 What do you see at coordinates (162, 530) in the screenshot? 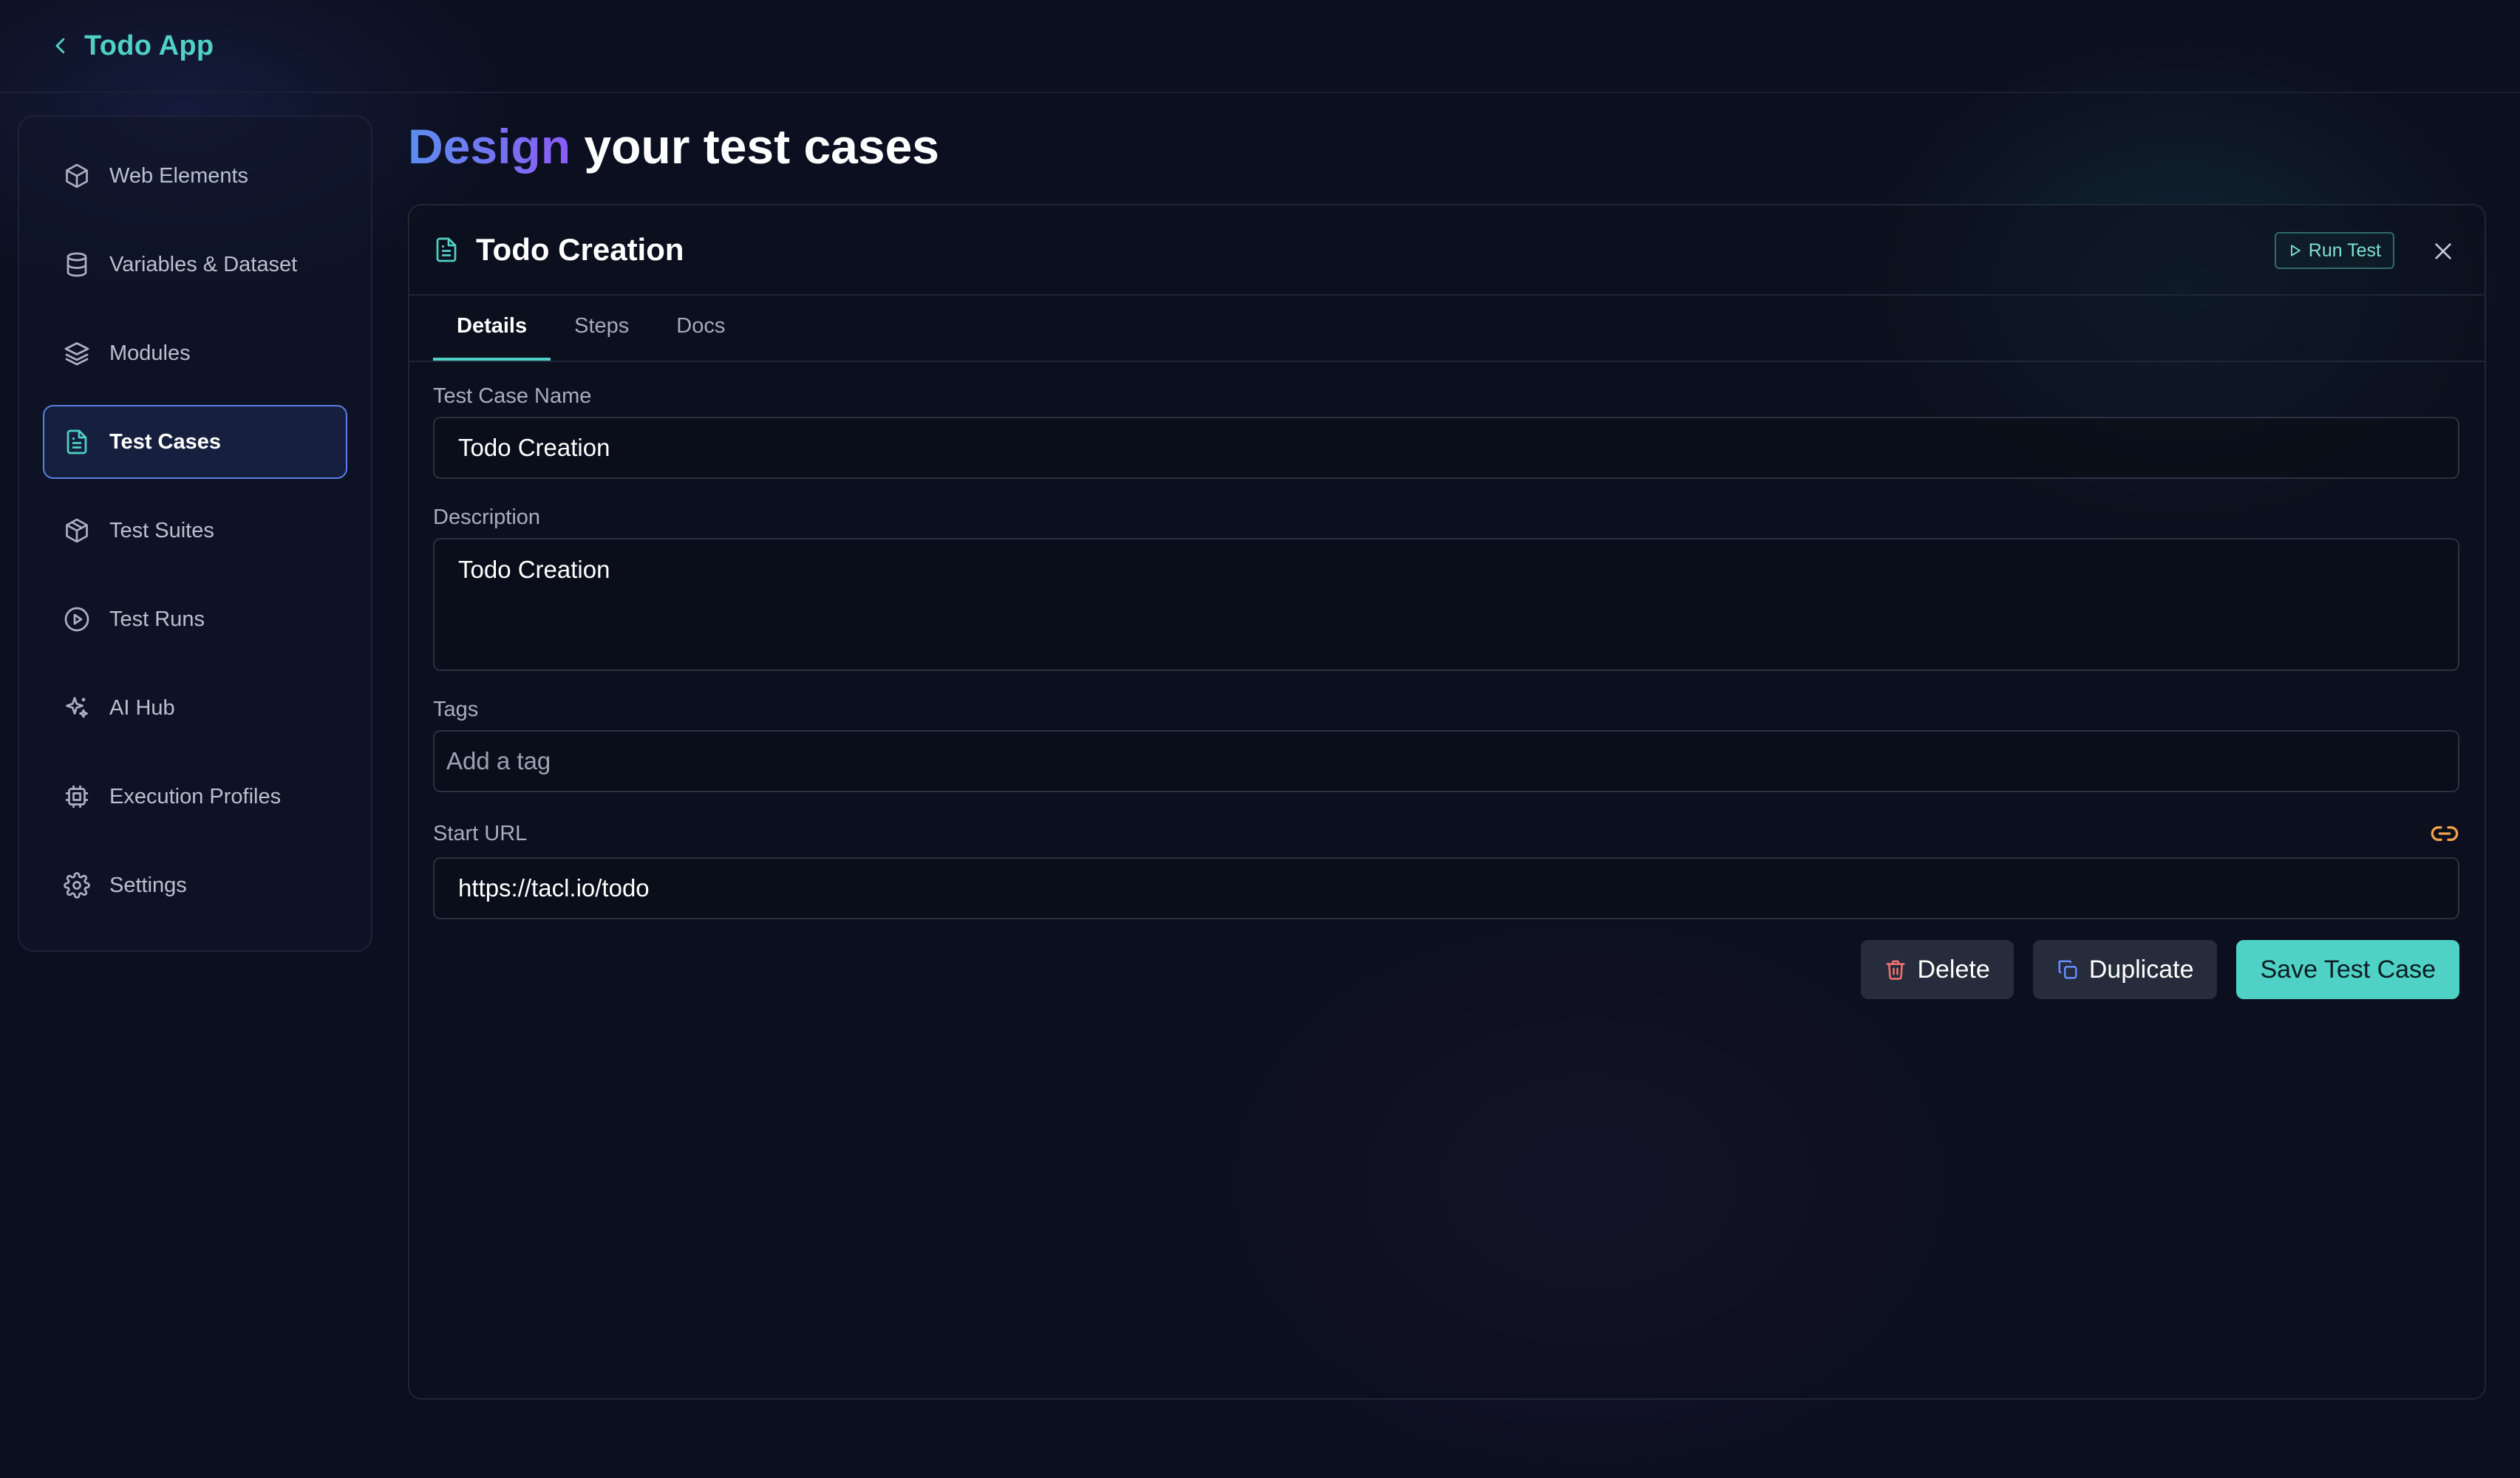
I see `sidebar-item-label: Test Suites` at bounding box center [162, 530].